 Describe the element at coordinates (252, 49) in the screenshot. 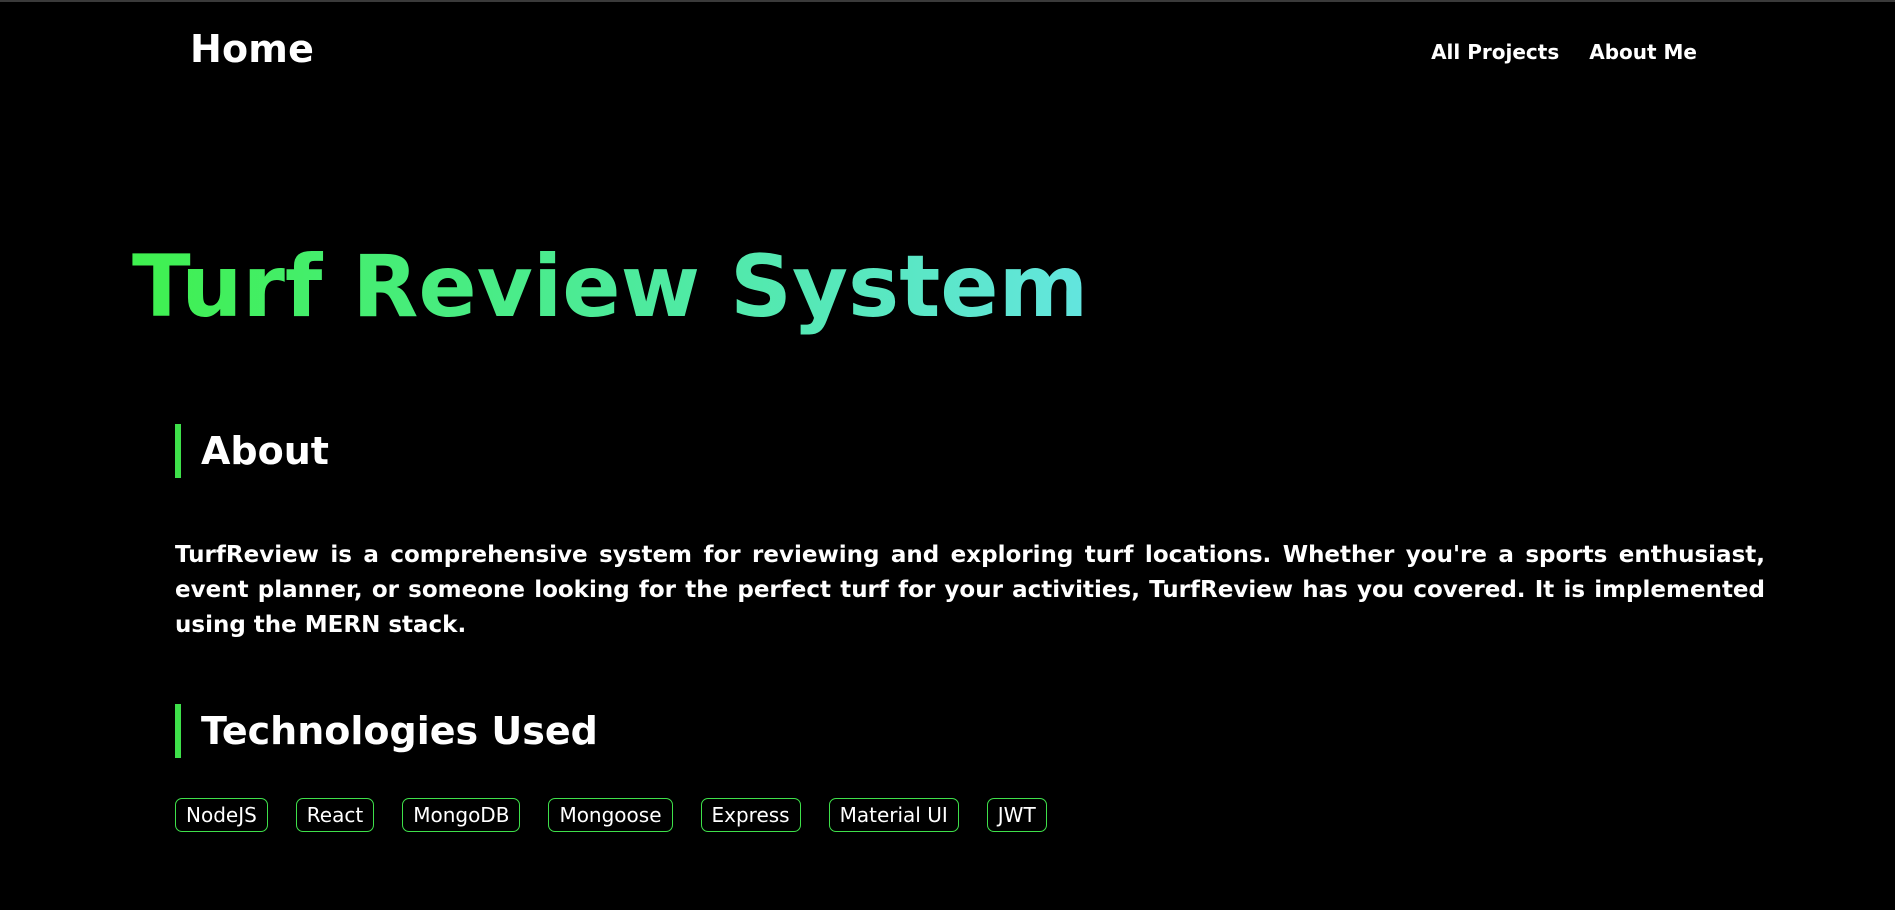

I see `home-link: Home` at that location.